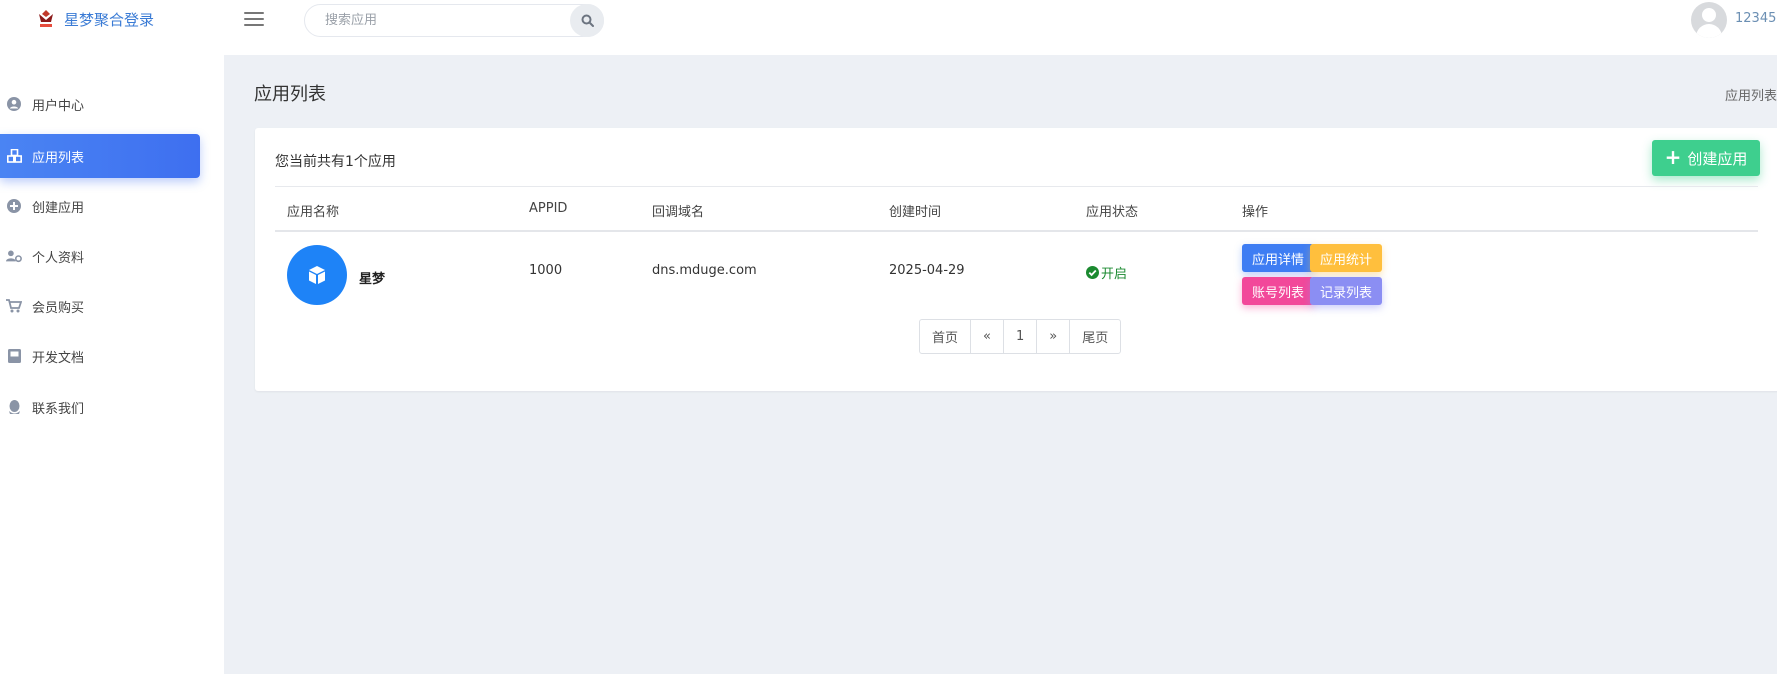  Describe the element at coordinates (14, 356) in the screenshot. I see `book-icon` at that location.